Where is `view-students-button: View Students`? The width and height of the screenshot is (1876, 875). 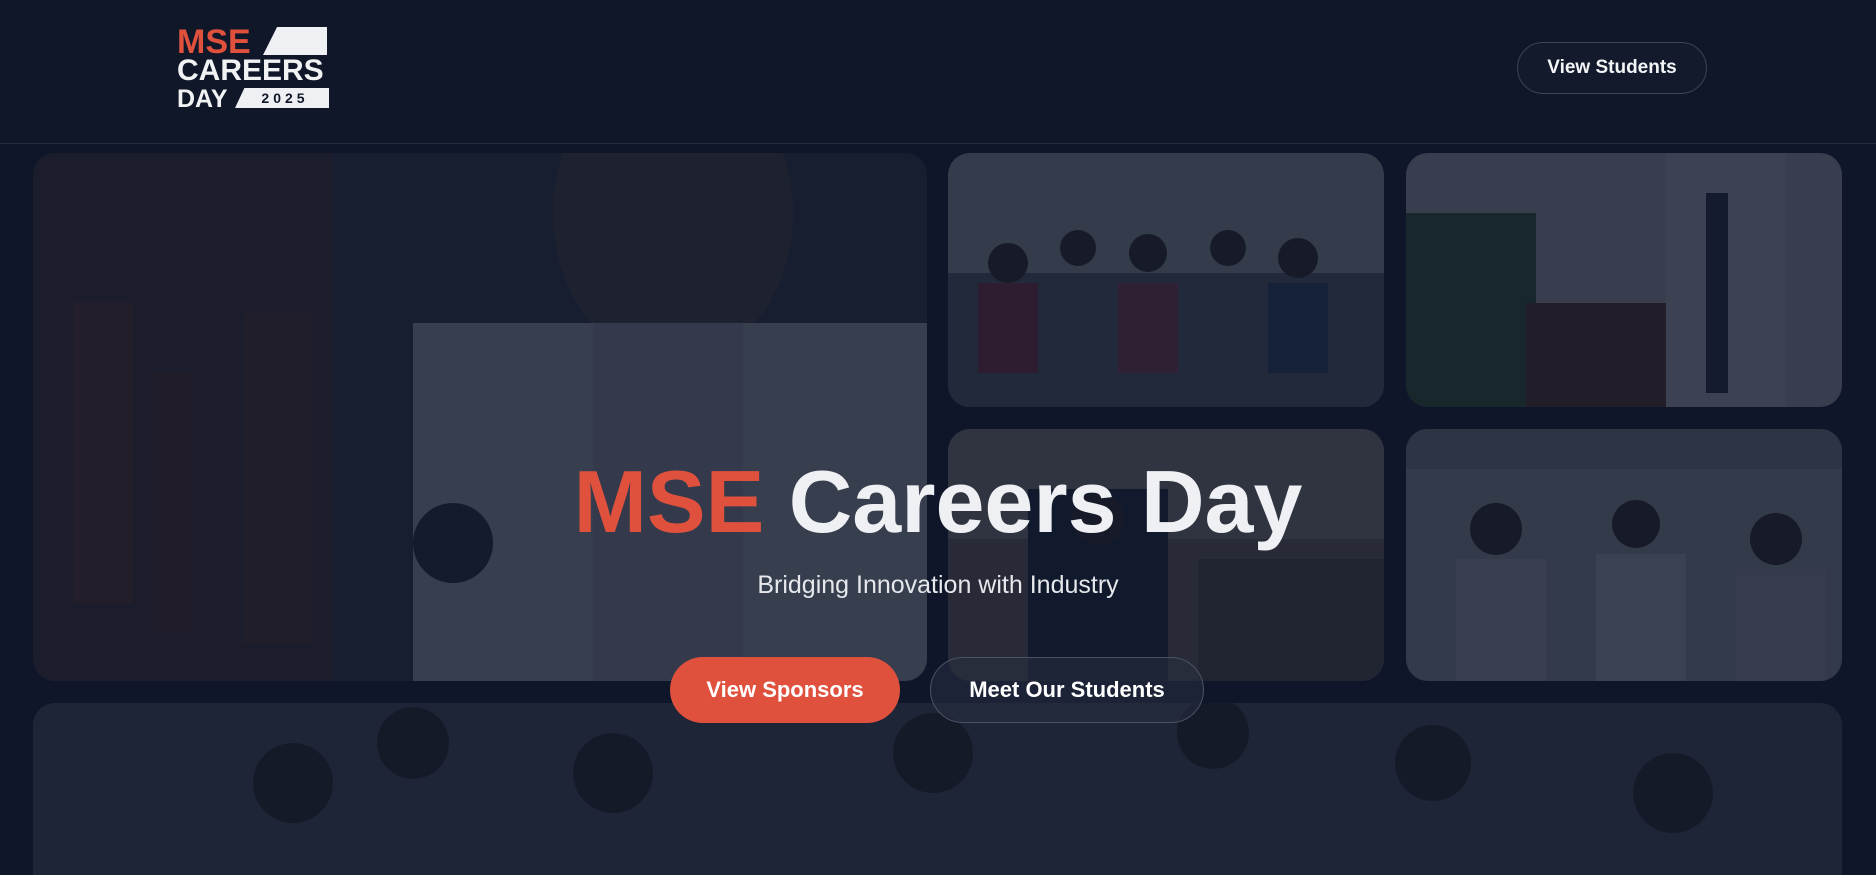 view-students-button: View Students is located at coordinates (1612, 68).